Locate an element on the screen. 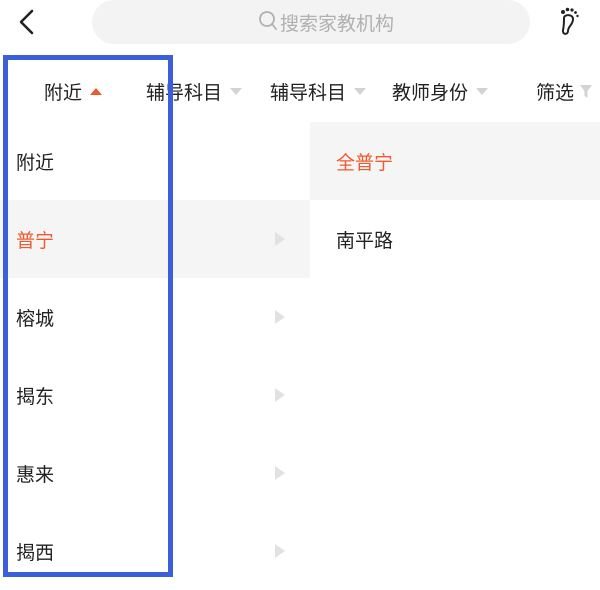 Image resolution: width=600 pixels, height=590 pixels. caret-up-icon is located at coordinates (96, 91).